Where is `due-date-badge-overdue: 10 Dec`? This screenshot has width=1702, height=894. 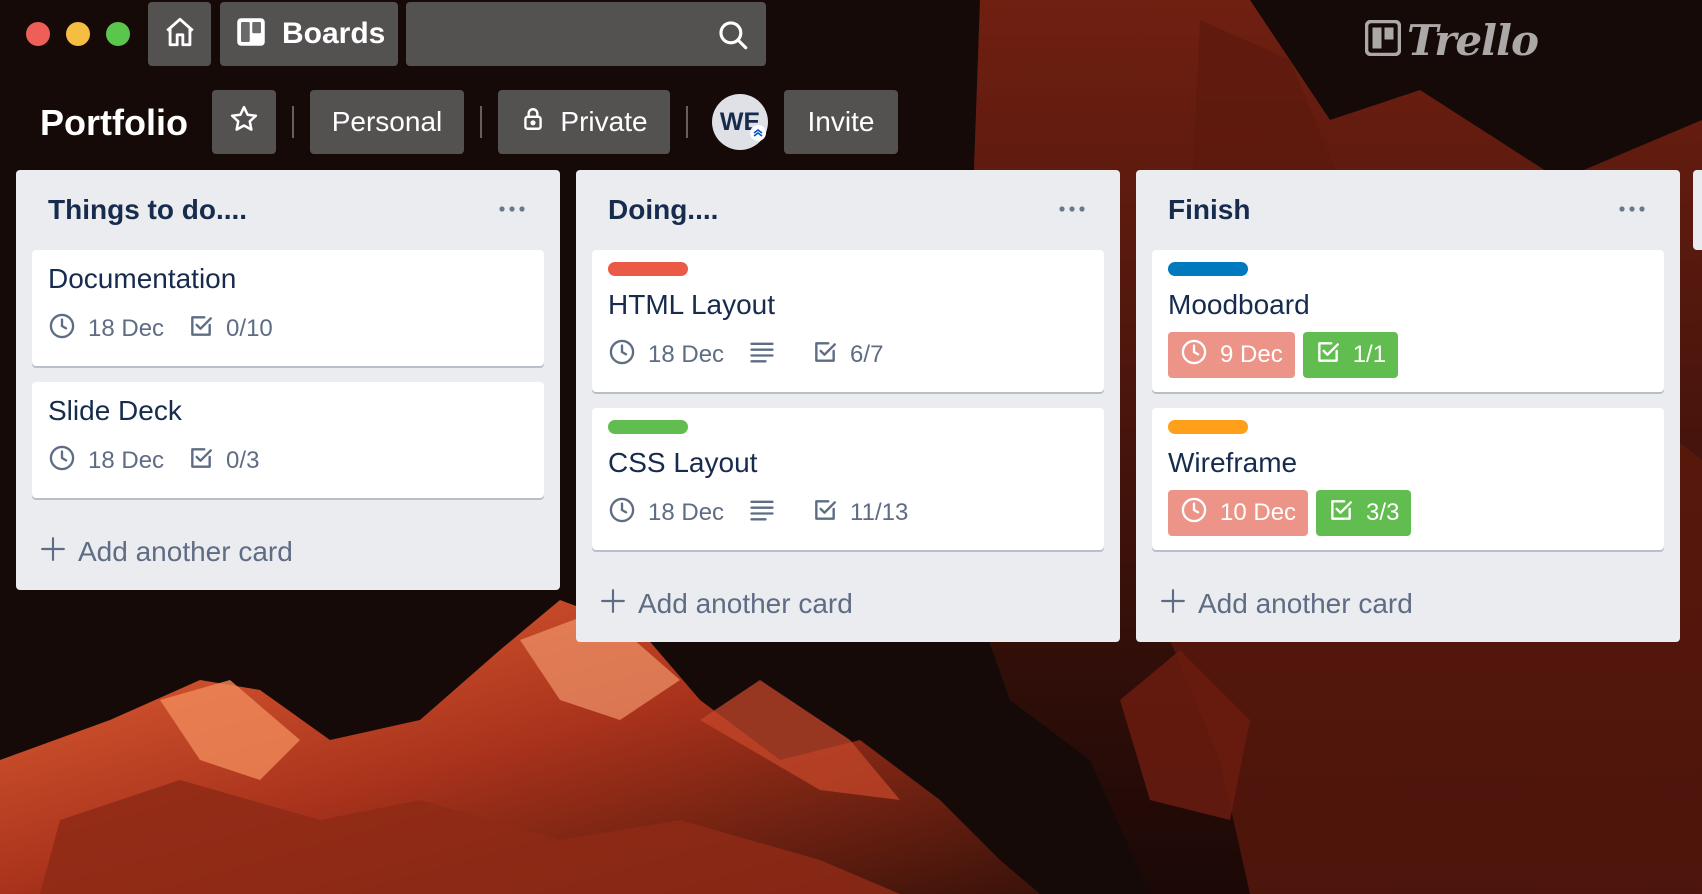
due-date-badge-overdue: 10 Dec is located at coordinates (1238, 513).